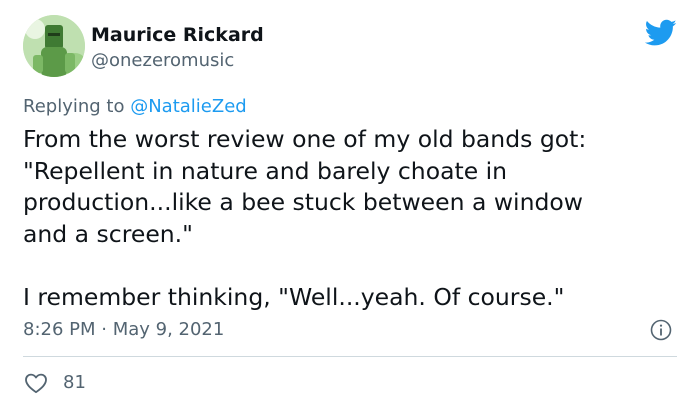 The width and height of the screenshot is (700, 411). I want to click on like-count: 81, so click(74, 382).